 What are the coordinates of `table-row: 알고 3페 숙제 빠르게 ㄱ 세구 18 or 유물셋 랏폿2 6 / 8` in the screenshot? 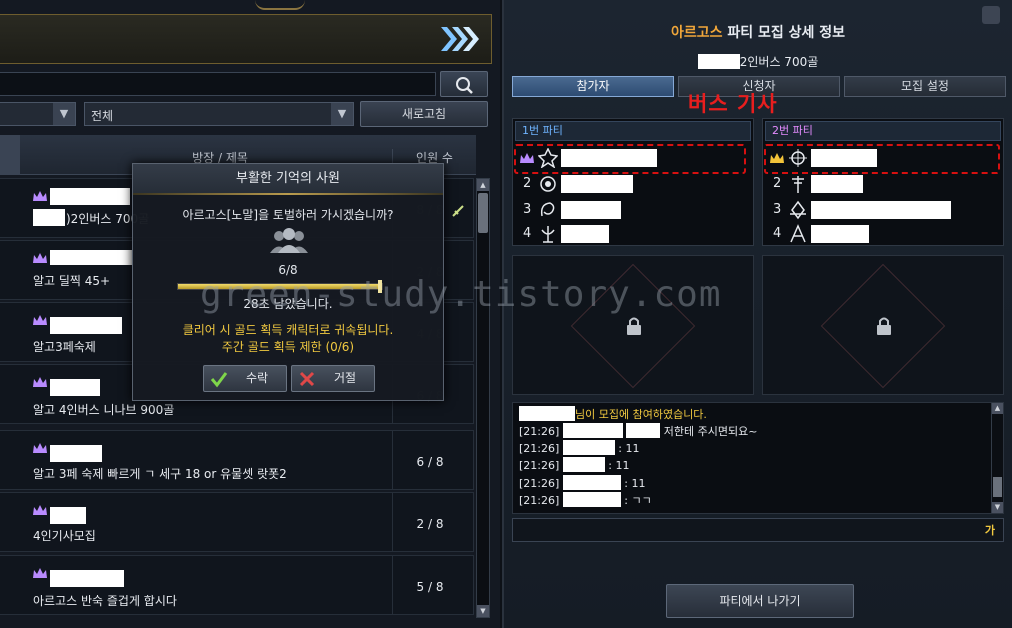 It's located at (237, 460).